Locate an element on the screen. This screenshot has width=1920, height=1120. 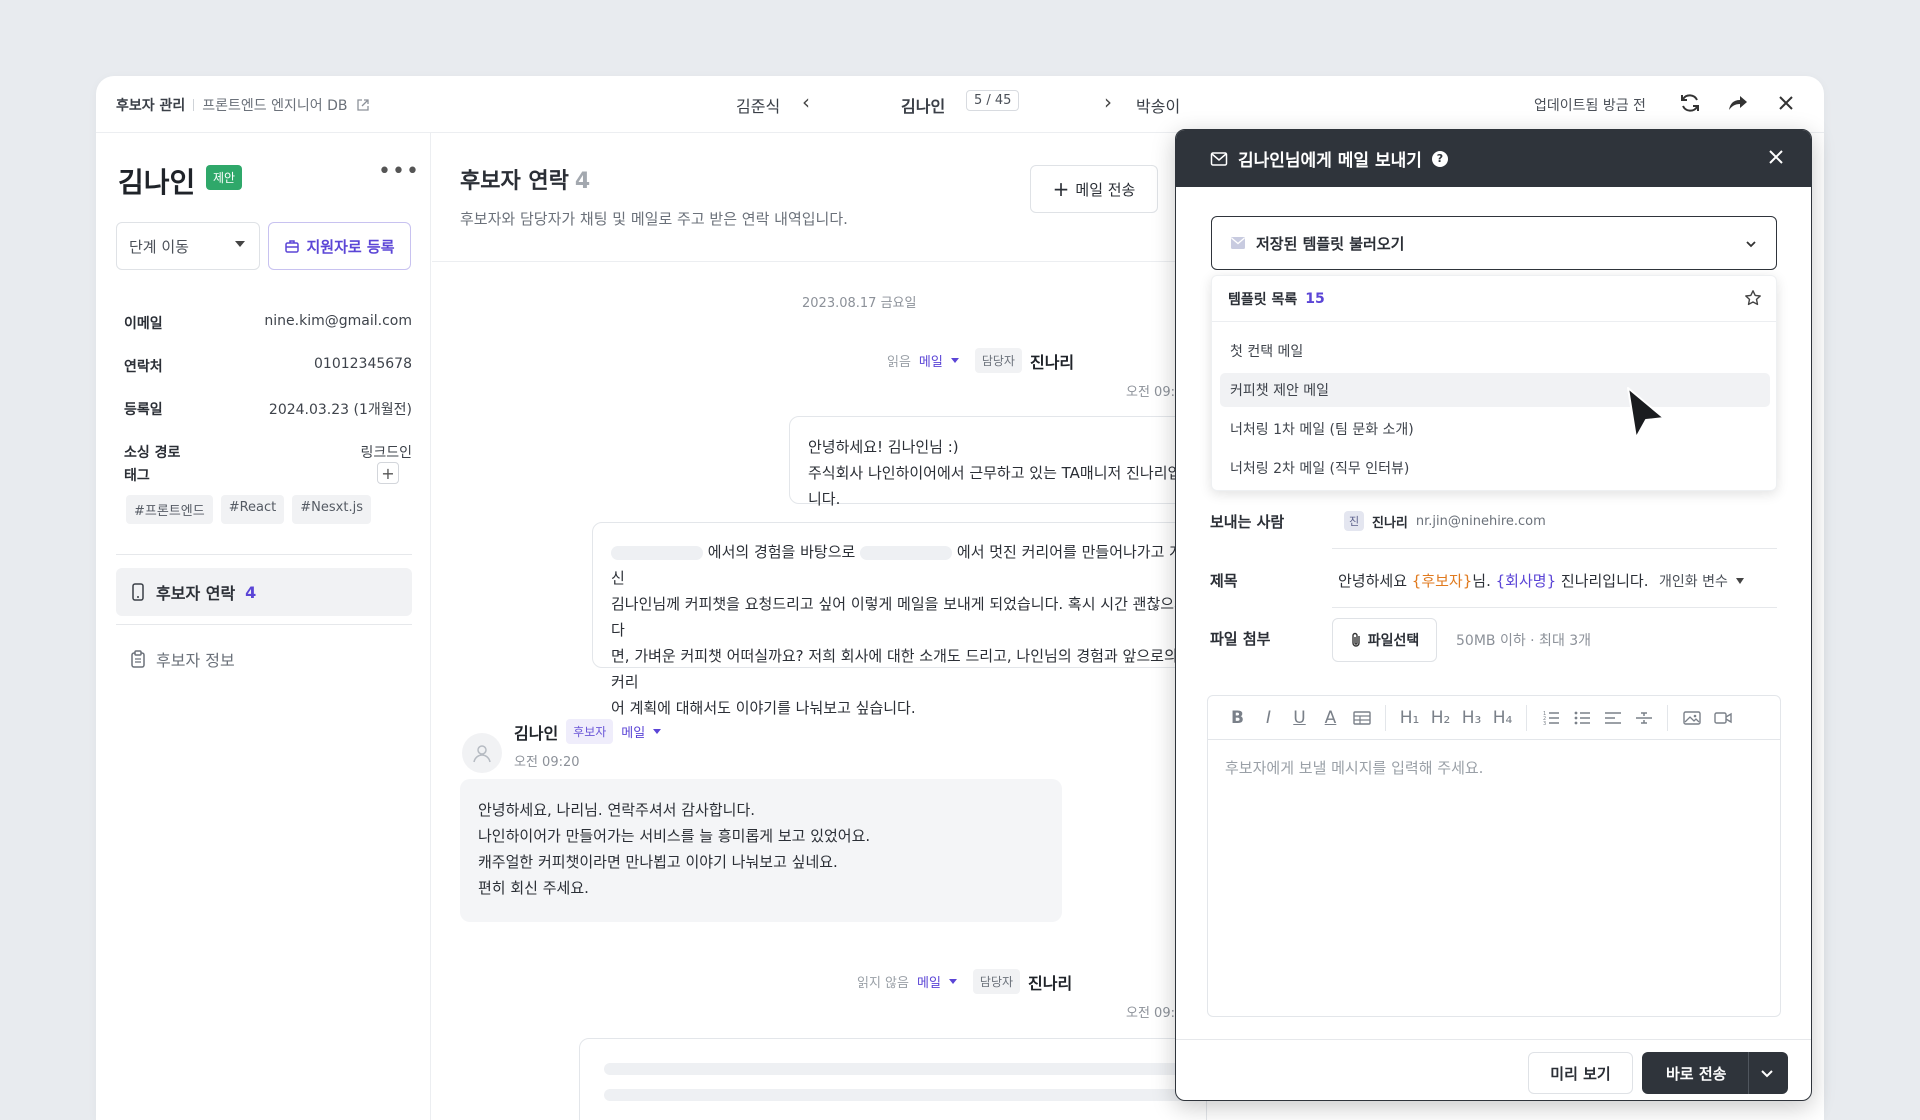
sender-label: 보내는 사람 is located at coordinates (1247, 522).